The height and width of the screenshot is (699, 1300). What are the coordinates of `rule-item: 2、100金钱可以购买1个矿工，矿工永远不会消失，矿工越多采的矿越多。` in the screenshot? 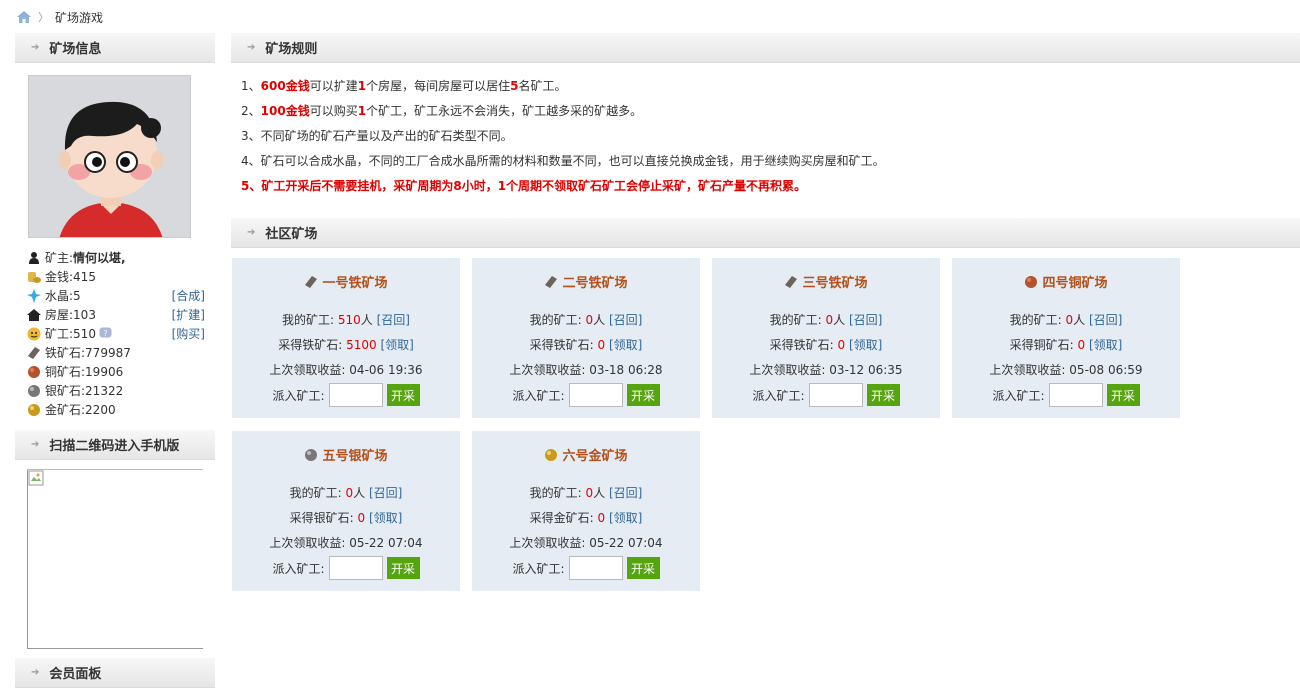 It's located at (766, 113).